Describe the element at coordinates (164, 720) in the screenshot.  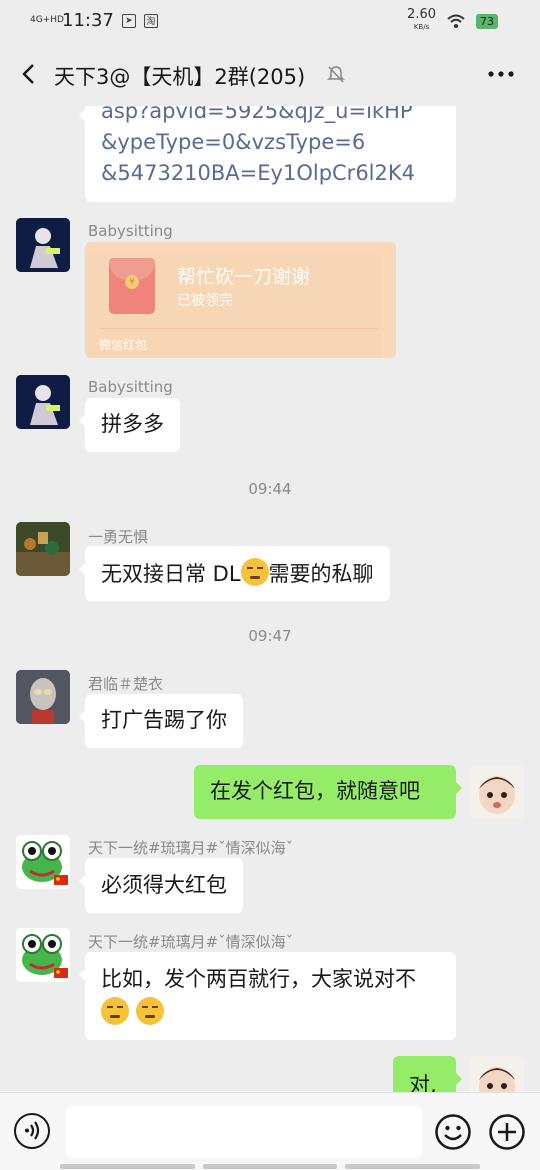
I see `message-text: 打广告踢了你` at that location.